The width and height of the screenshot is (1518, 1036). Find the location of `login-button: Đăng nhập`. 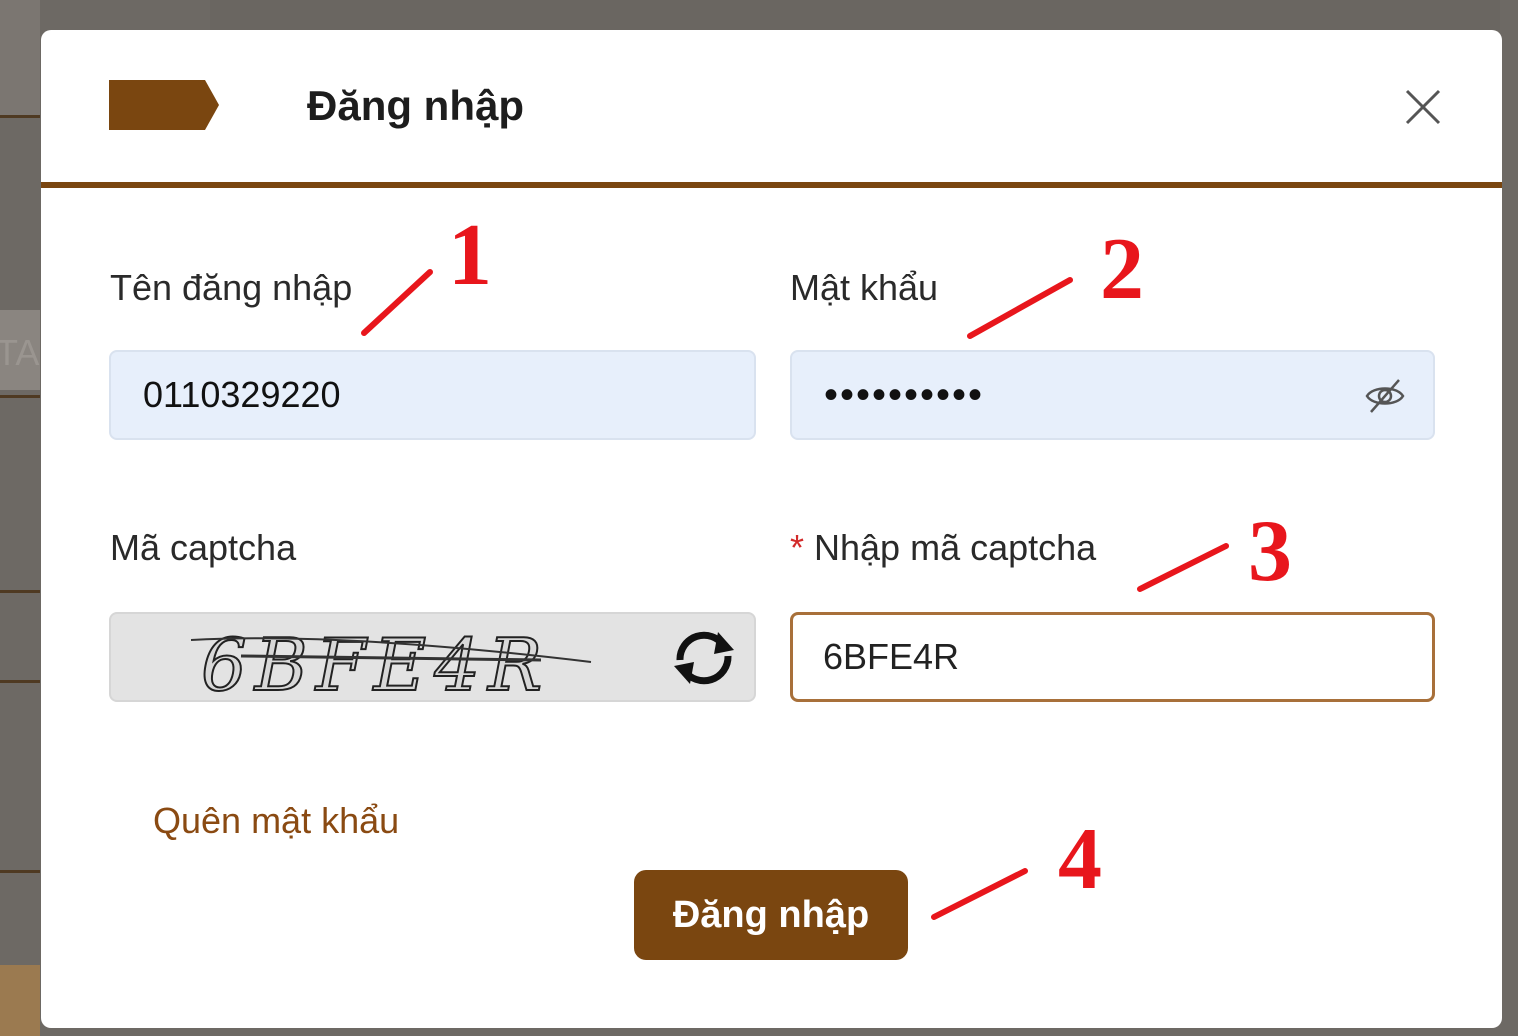

login-button: Đăng nhập is located at coordinates (771, 915).